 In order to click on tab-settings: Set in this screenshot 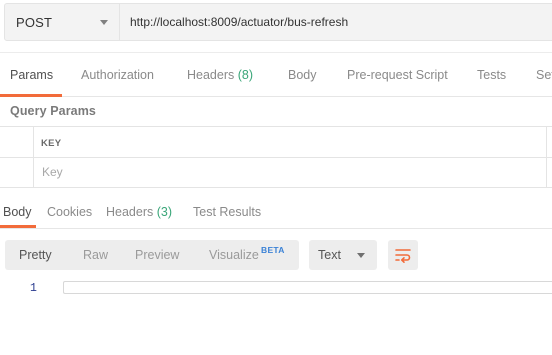, I will do `click(544, 75)`.